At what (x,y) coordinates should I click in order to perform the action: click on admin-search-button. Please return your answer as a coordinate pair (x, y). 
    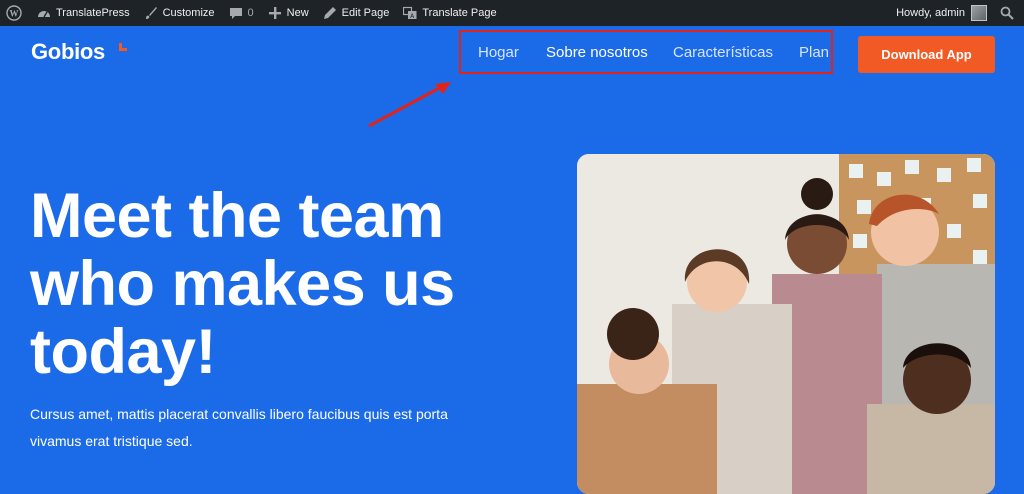
    Looking at the image, I should click on (1009, 13).